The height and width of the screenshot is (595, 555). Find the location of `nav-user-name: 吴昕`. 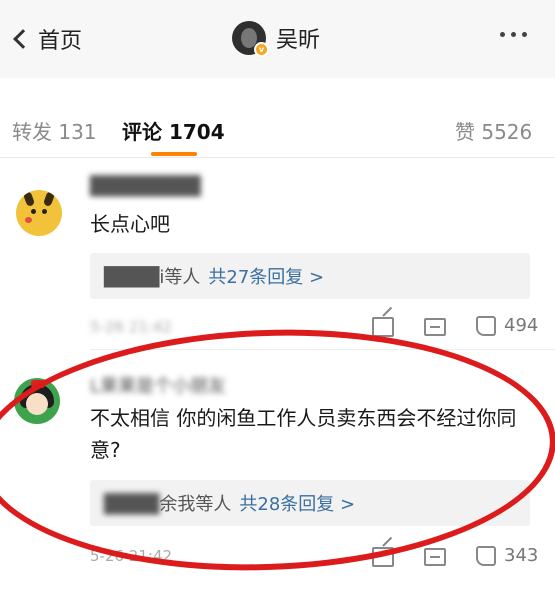

nav-user-name: 吴昕 is located at coordinates (298, 40).